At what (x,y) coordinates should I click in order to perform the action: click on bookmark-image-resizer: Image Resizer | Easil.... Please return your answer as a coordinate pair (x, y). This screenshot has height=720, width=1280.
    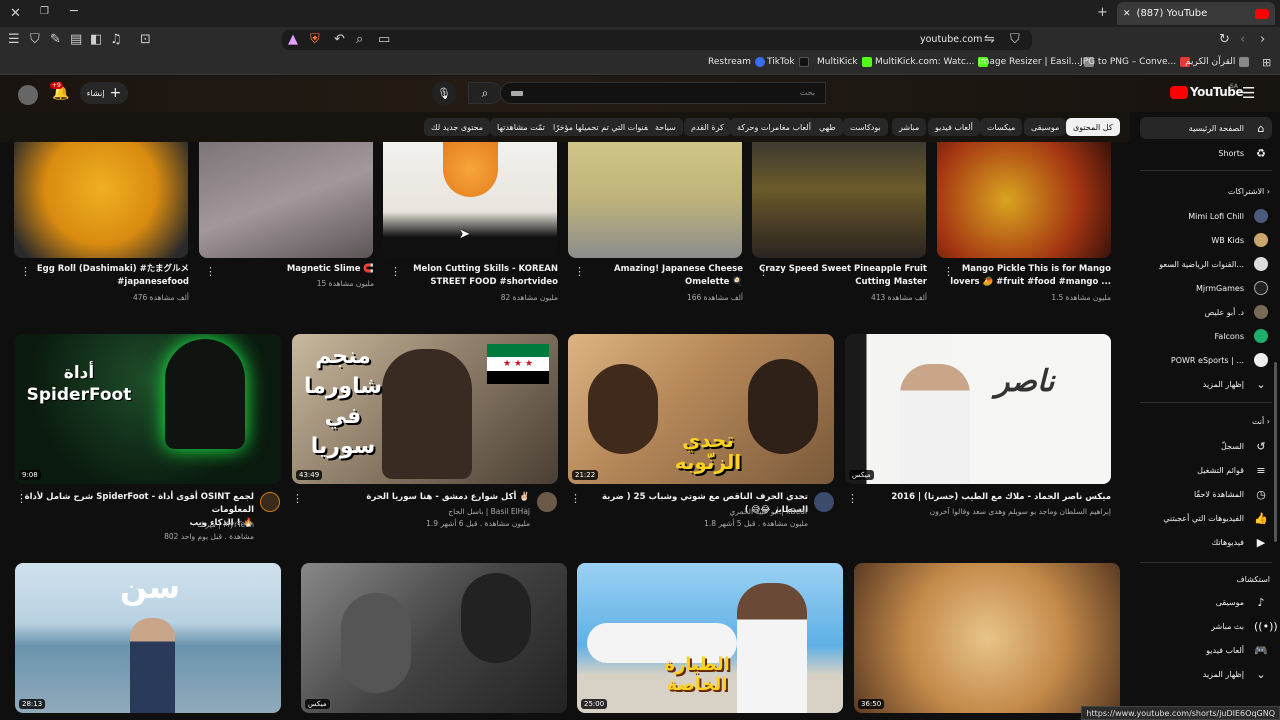
    Looking at the image, I should click on (1036, 62).